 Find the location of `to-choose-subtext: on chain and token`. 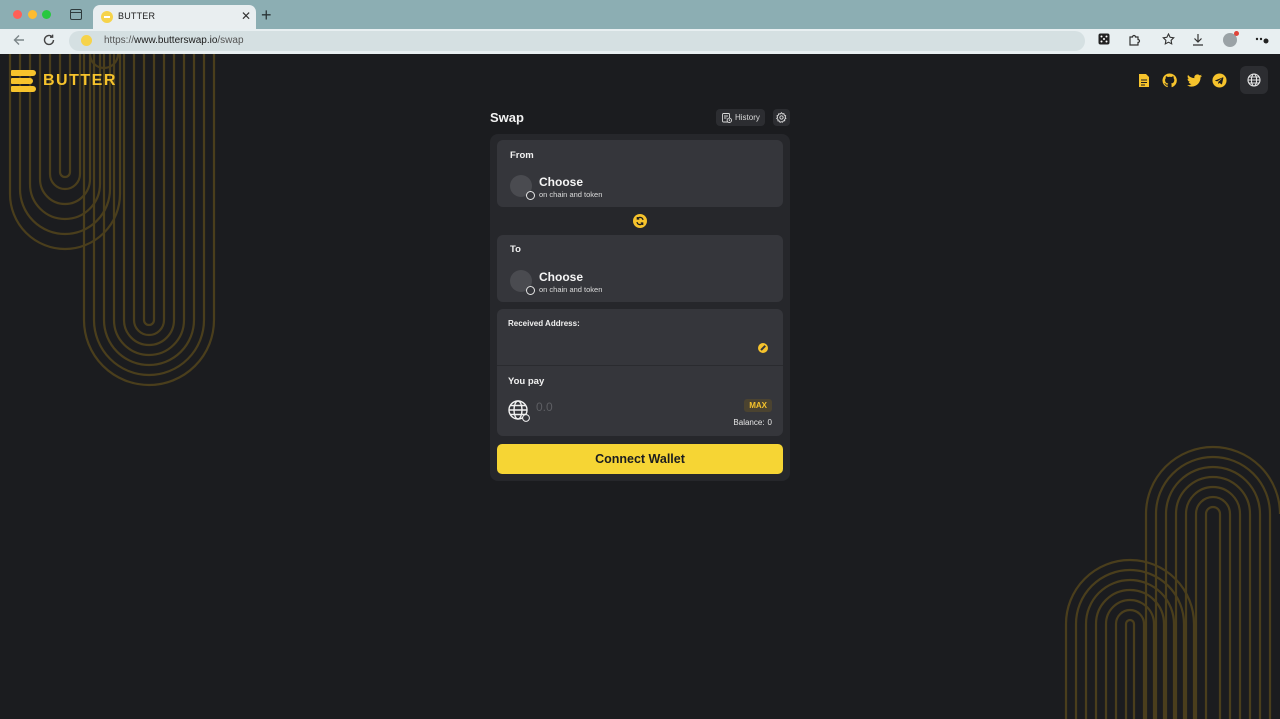

to-choose-subtext: on chain and token is located at coordinates (571, 289).